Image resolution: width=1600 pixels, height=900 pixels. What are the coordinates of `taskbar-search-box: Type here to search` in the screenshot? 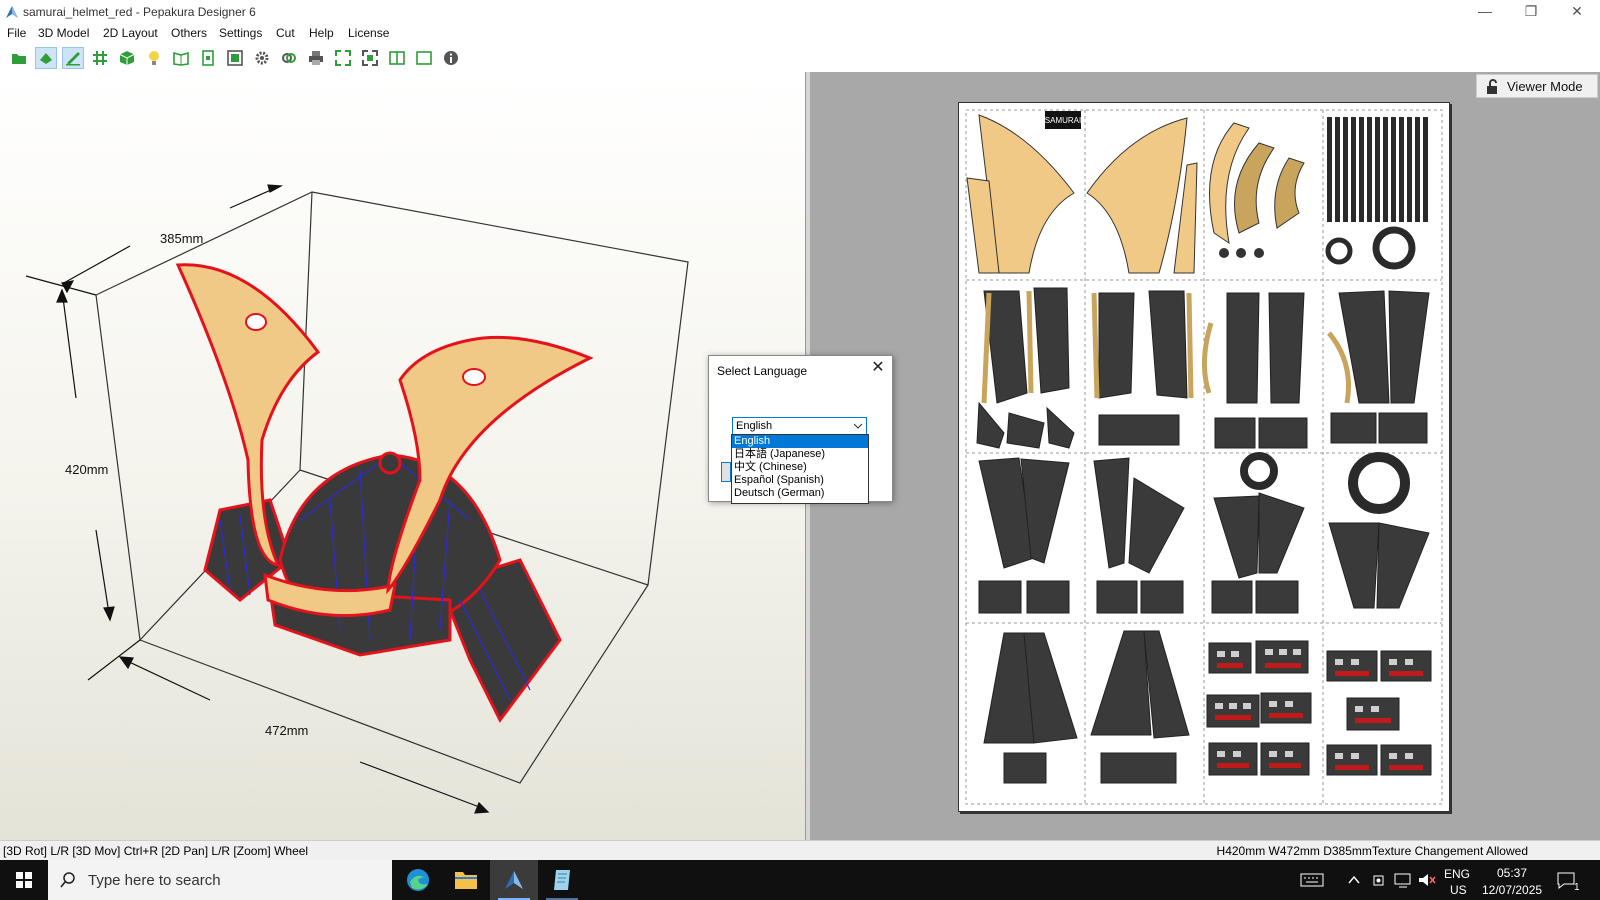 It's located at (220, 880).